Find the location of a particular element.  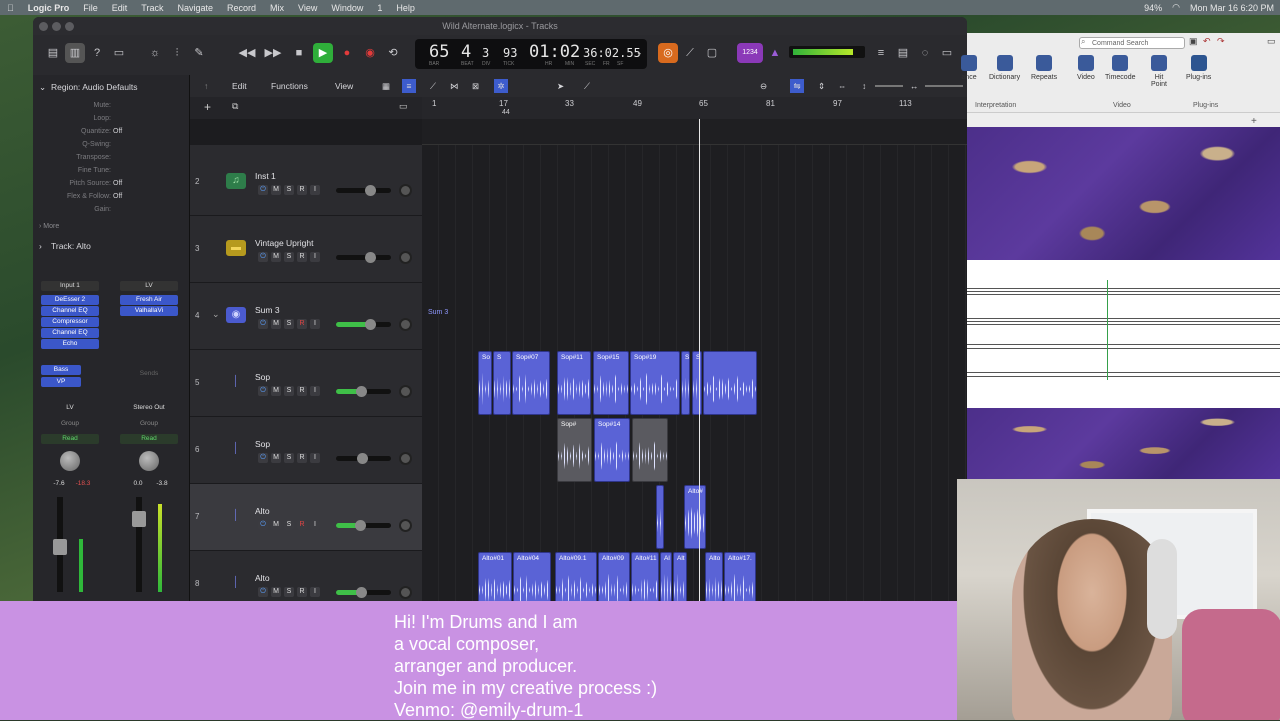

grid-view-icon: ▦ is located at coordinates (386, 86).